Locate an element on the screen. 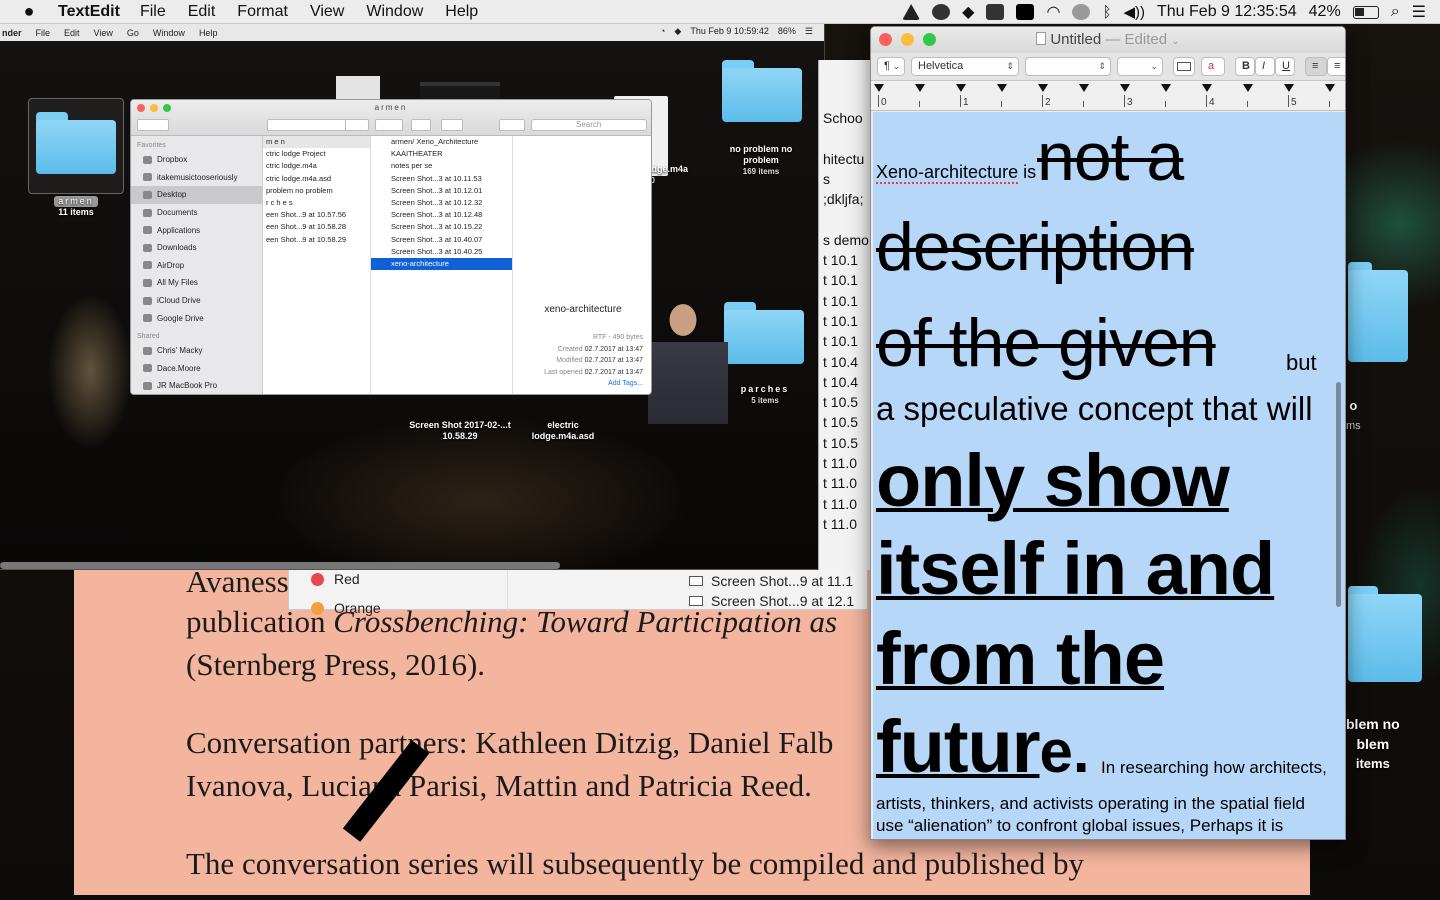  wifi-icon: ◠ is located at coordinates (1053, 12).